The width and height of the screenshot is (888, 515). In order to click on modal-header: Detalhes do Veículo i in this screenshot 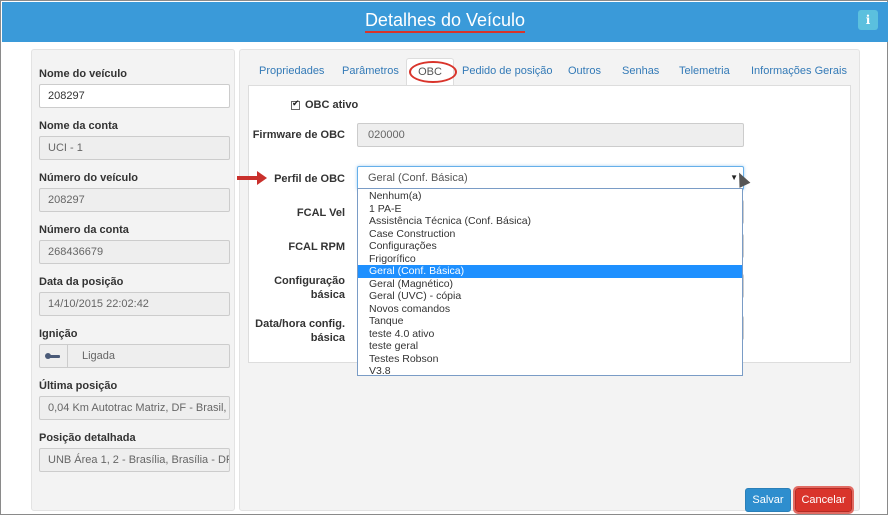, I will do `click(445, 22)`.